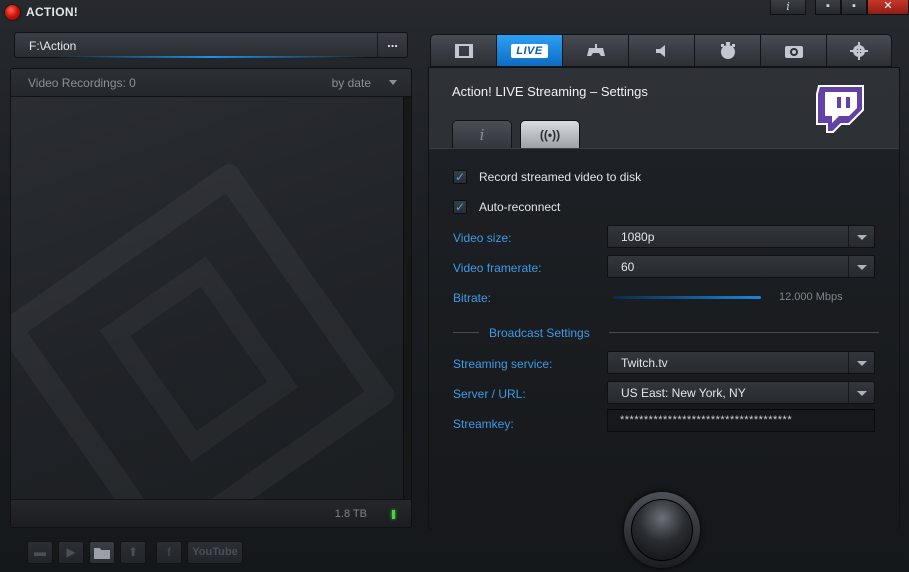  I want to click on server-url-value: US East: New York, NY, so click(683, 393).